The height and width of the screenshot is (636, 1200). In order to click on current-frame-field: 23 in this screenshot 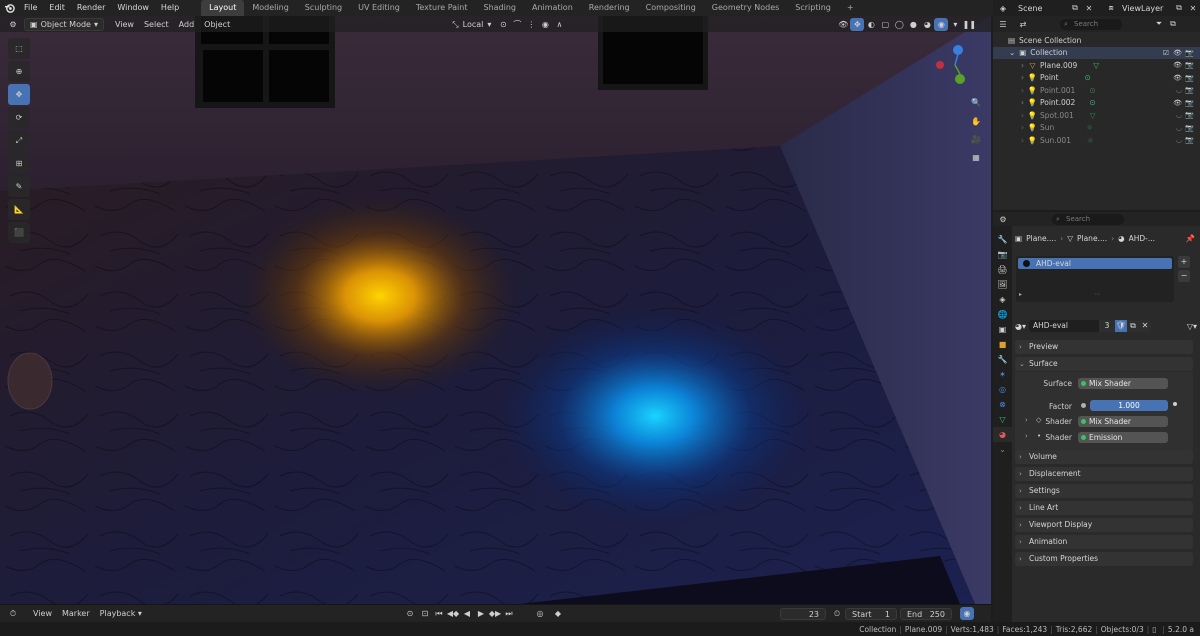, I will do `click(803, 613)`.